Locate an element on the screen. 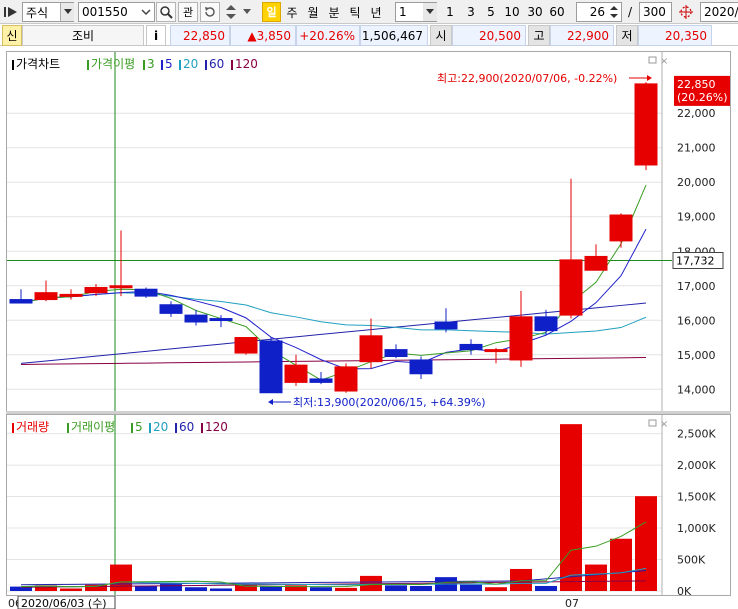  period-year-button: 년 is located at coordinates (376, 12).